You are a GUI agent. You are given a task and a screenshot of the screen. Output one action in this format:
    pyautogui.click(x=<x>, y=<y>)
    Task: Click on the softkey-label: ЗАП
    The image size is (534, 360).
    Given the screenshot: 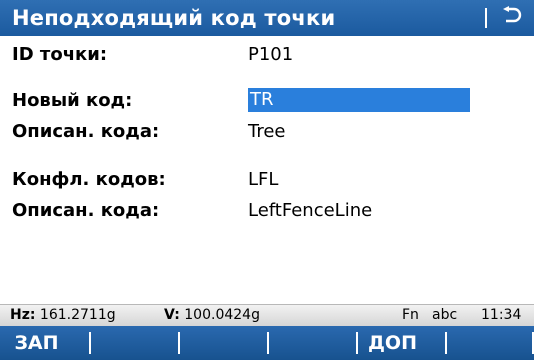 What is the action you would take?
    pyautogui.click(x=36, y=343)
    